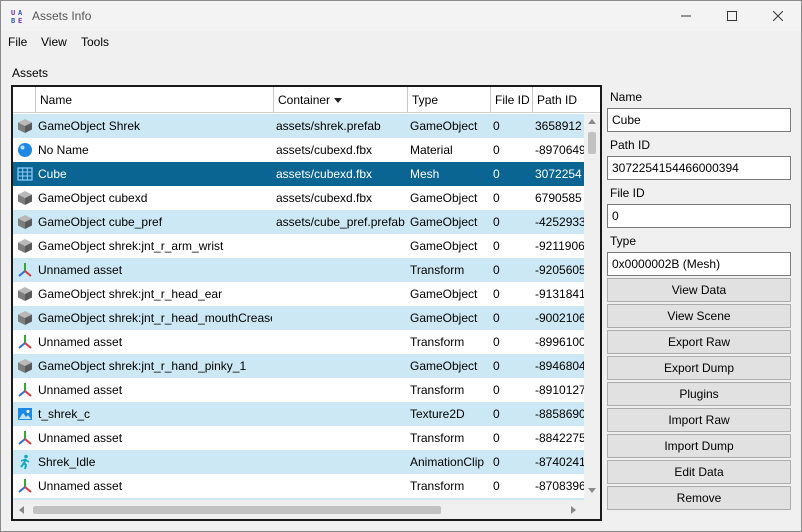 This screenshot has width=802, height=532. What do you see at coordinates (324, 174) in the screenshot?
I see `cell-container: assets/cubexd.fbx` at bounding box center [324, 174].